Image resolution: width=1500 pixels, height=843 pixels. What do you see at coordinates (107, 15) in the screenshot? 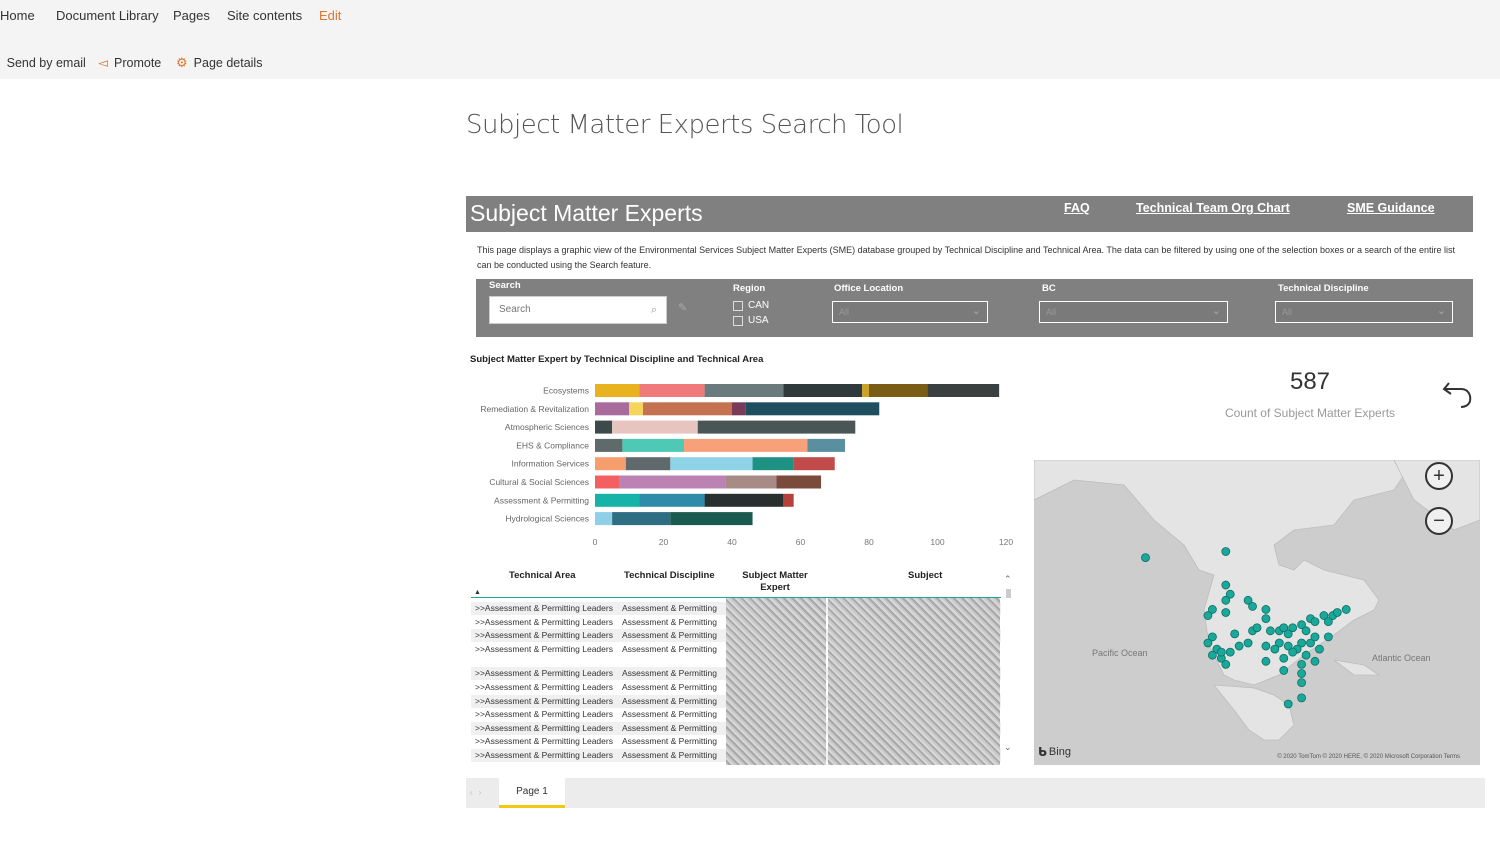
I see `nav-document-library: Document Library` at bounding box center [107, 15].